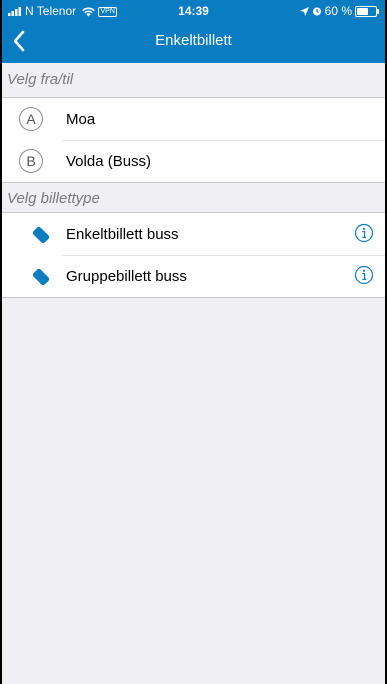 This screenshot has height=684, width=387. I want to click on battery-percent: 60 %, so click(338, 11).